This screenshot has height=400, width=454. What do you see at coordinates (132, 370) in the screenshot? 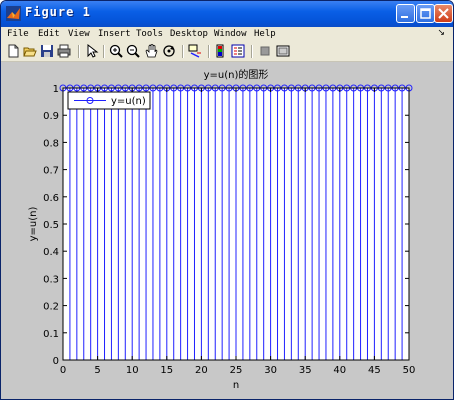
I see `x-tick-label: 10` at bounding box center [132, 370].